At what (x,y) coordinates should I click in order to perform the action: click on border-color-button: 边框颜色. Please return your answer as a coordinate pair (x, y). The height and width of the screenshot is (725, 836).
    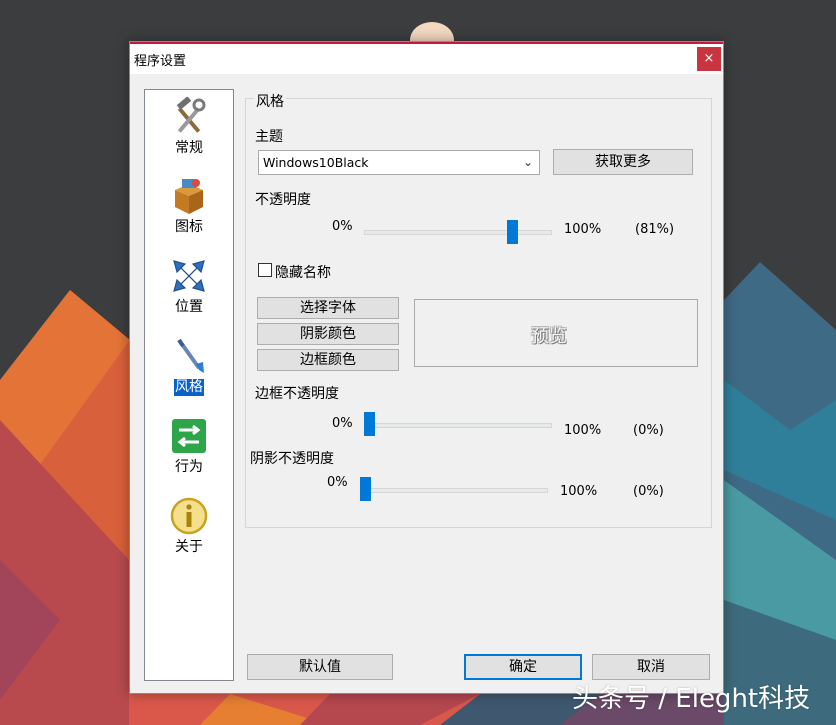
    Looking at the image, I should click on (328, 360).